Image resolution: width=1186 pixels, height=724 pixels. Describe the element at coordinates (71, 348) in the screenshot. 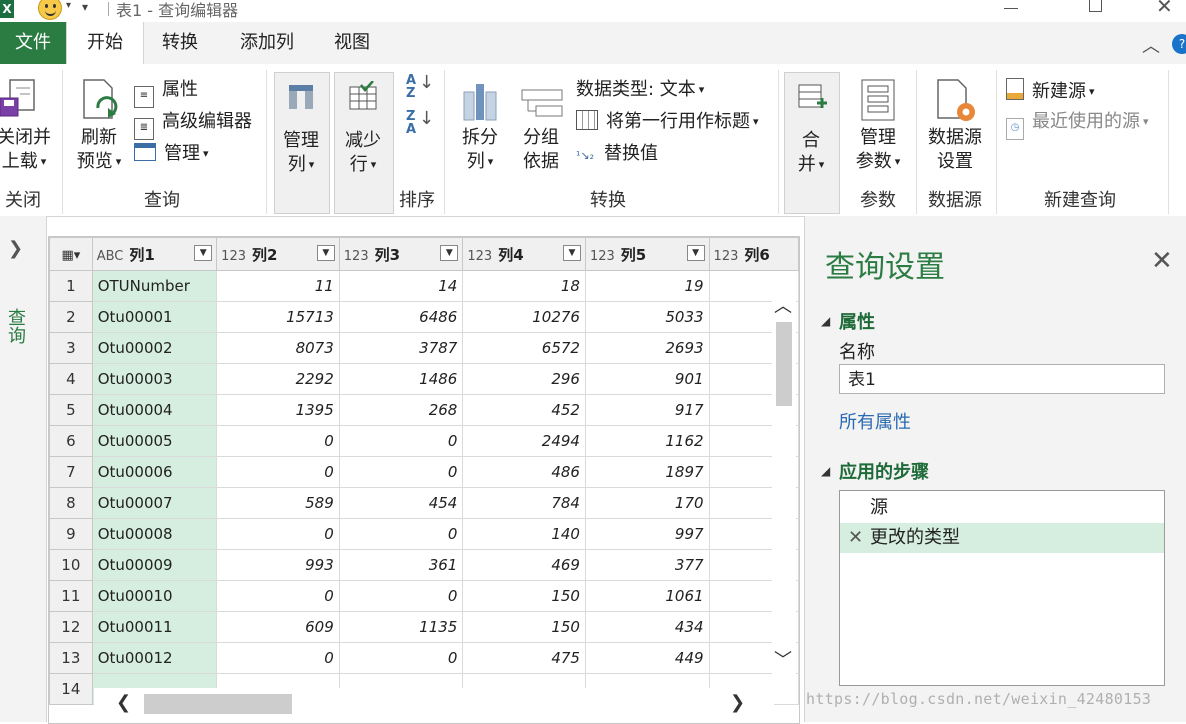

I see `row-number: 3` at that location.